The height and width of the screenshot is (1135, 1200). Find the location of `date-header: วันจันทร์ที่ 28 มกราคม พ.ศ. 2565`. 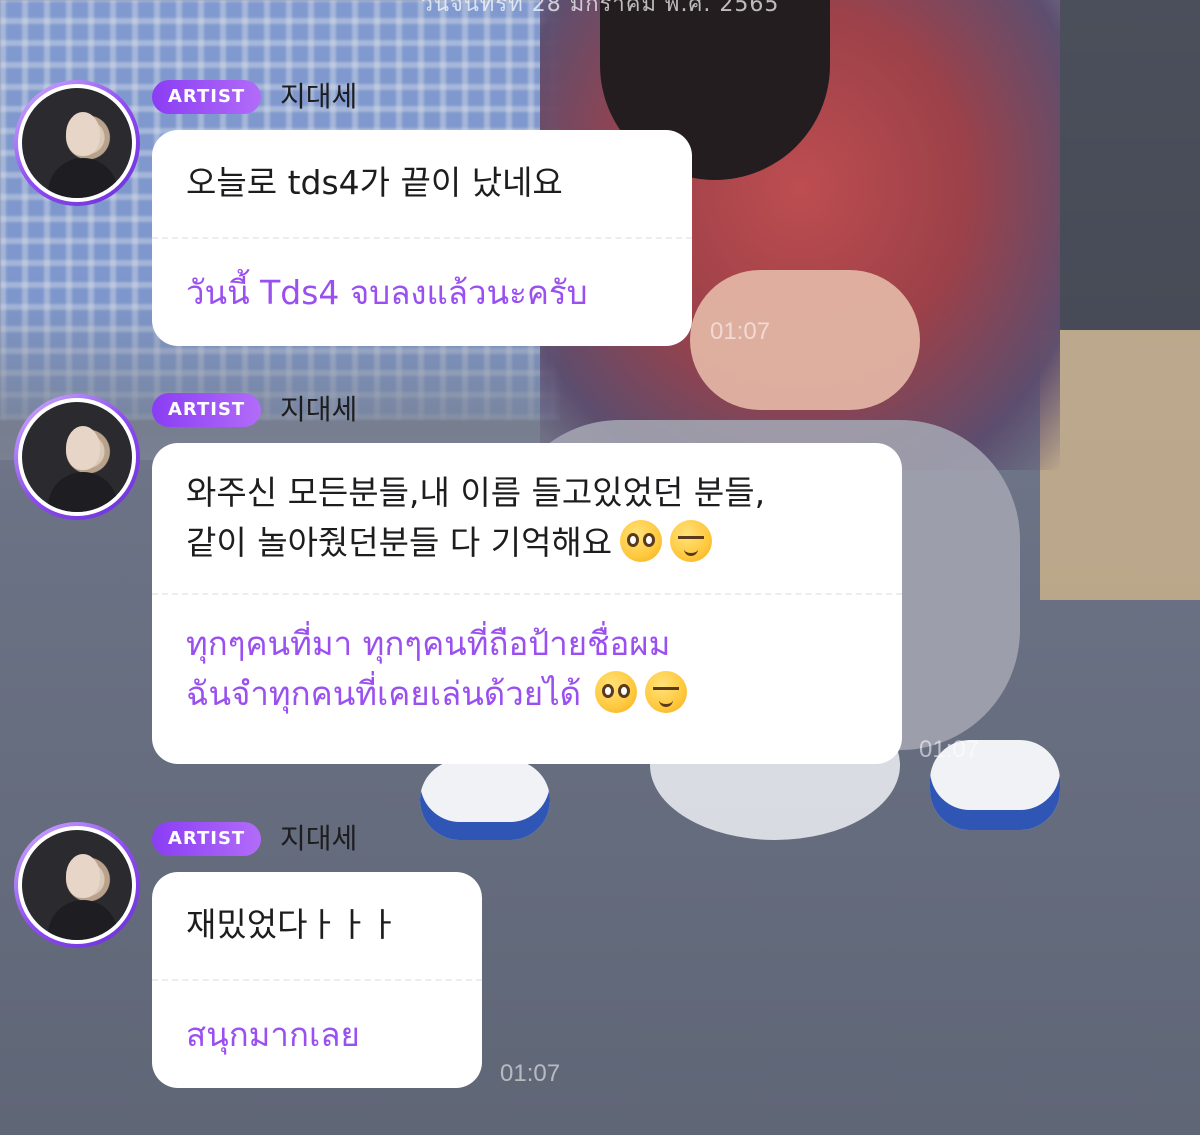

date-header: วันจันทร์ที่ 28 มกราคม พ.ศ. 2565 is located at coordinates (600, 8).